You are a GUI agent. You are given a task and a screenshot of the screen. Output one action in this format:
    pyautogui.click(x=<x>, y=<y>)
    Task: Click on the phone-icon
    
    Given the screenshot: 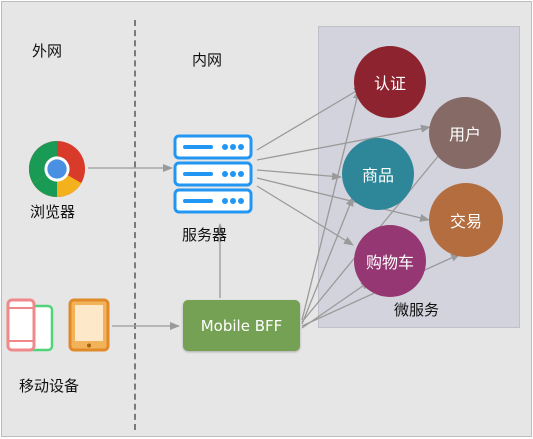 What is the action you would take?
    pyautogui.click(x=30, y=328)
    